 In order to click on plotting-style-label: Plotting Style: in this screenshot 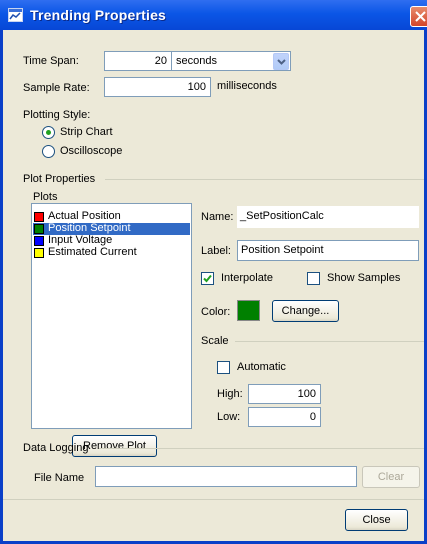, I will do `click(57, 115)`.